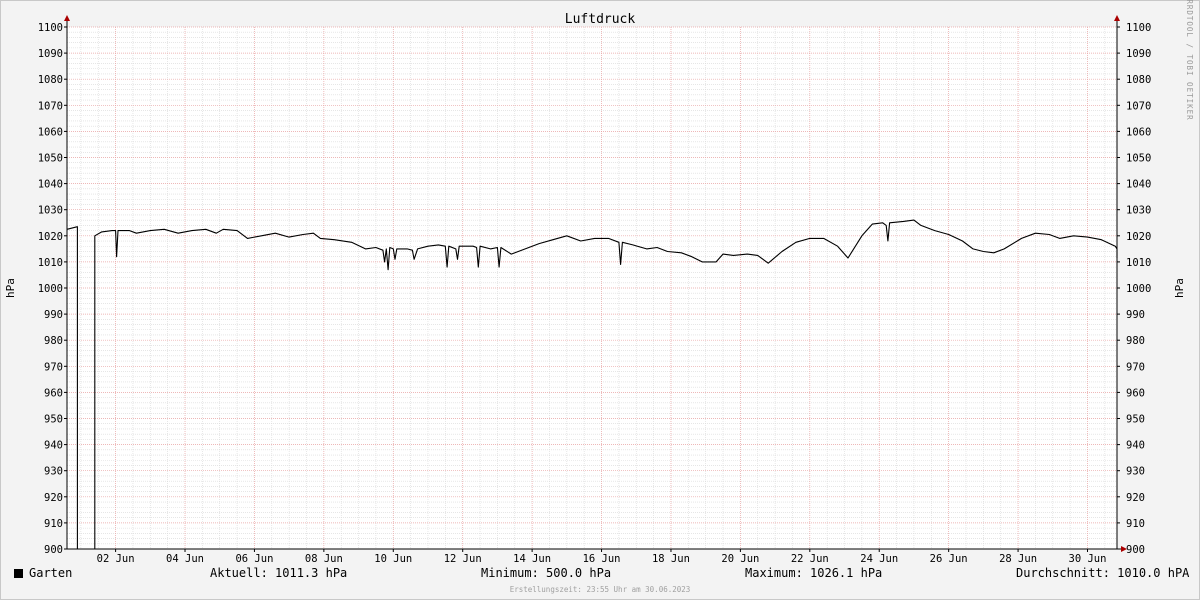  What do you see at coordinates (1138, 289) in the screenshot?
I see `y-tick-label-right: 1000` at bounding box center [1138, 289].